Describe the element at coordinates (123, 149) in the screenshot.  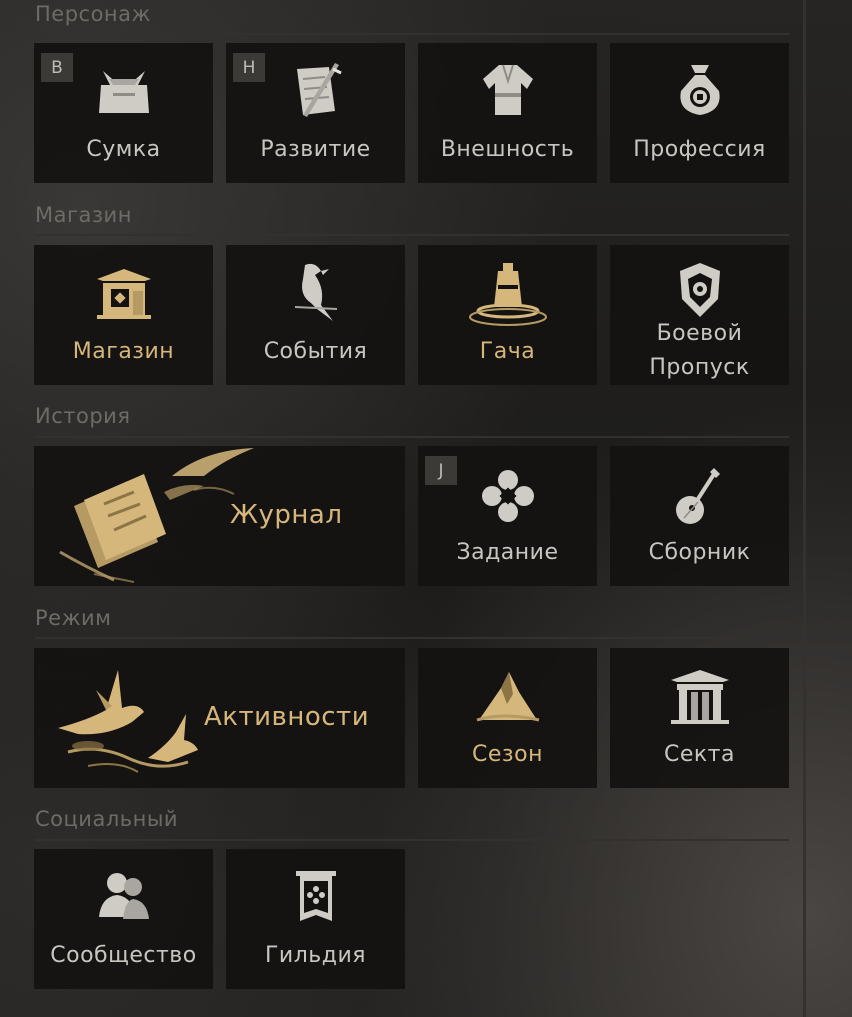
I see `tile-label: Сумка` at that location.